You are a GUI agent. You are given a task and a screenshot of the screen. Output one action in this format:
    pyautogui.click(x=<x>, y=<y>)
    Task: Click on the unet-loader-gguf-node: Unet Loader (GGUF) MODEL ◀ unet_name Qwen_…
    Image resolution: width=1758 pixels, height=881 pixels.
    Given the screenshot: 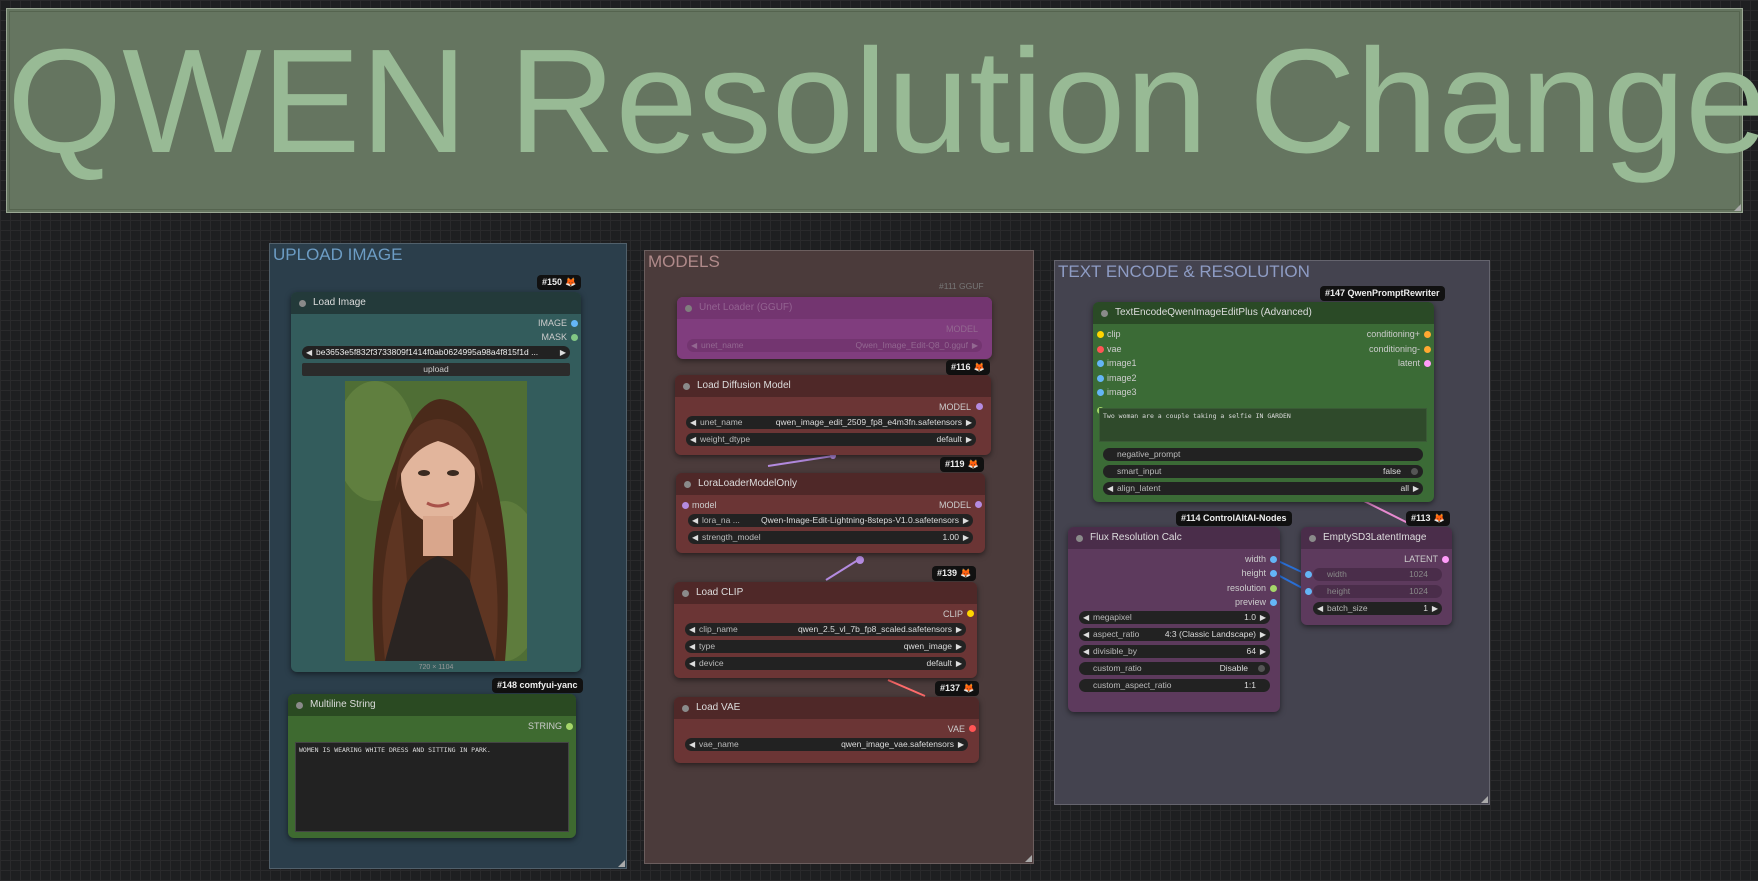 What is the action you would take?
    pyautogui.click(x=834, y=328)
    